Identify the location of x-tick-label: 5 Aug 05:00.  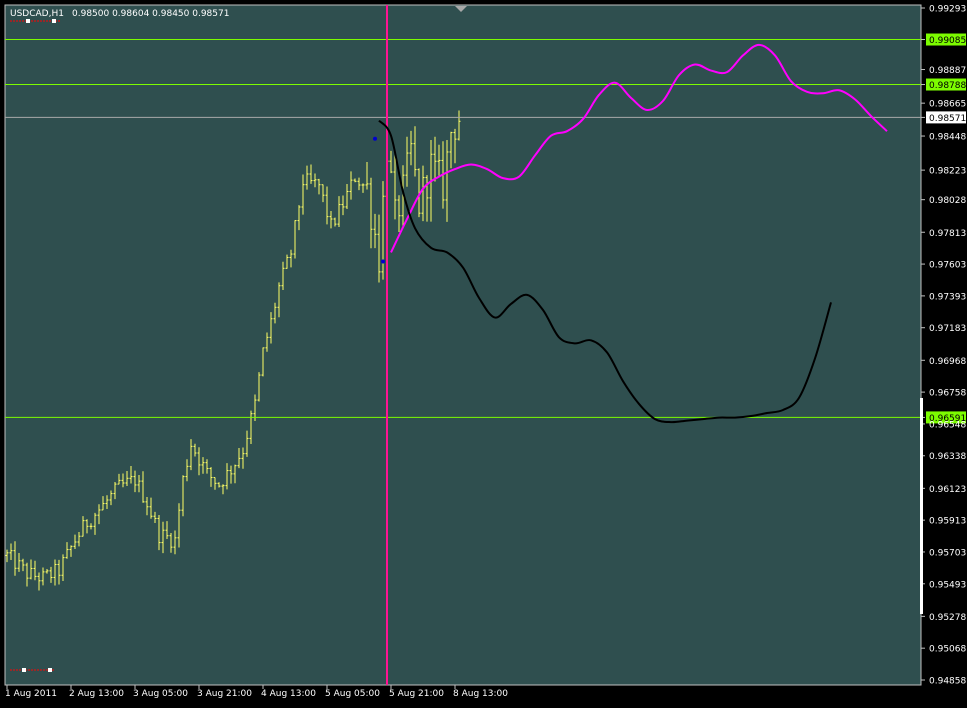
(352, 694).